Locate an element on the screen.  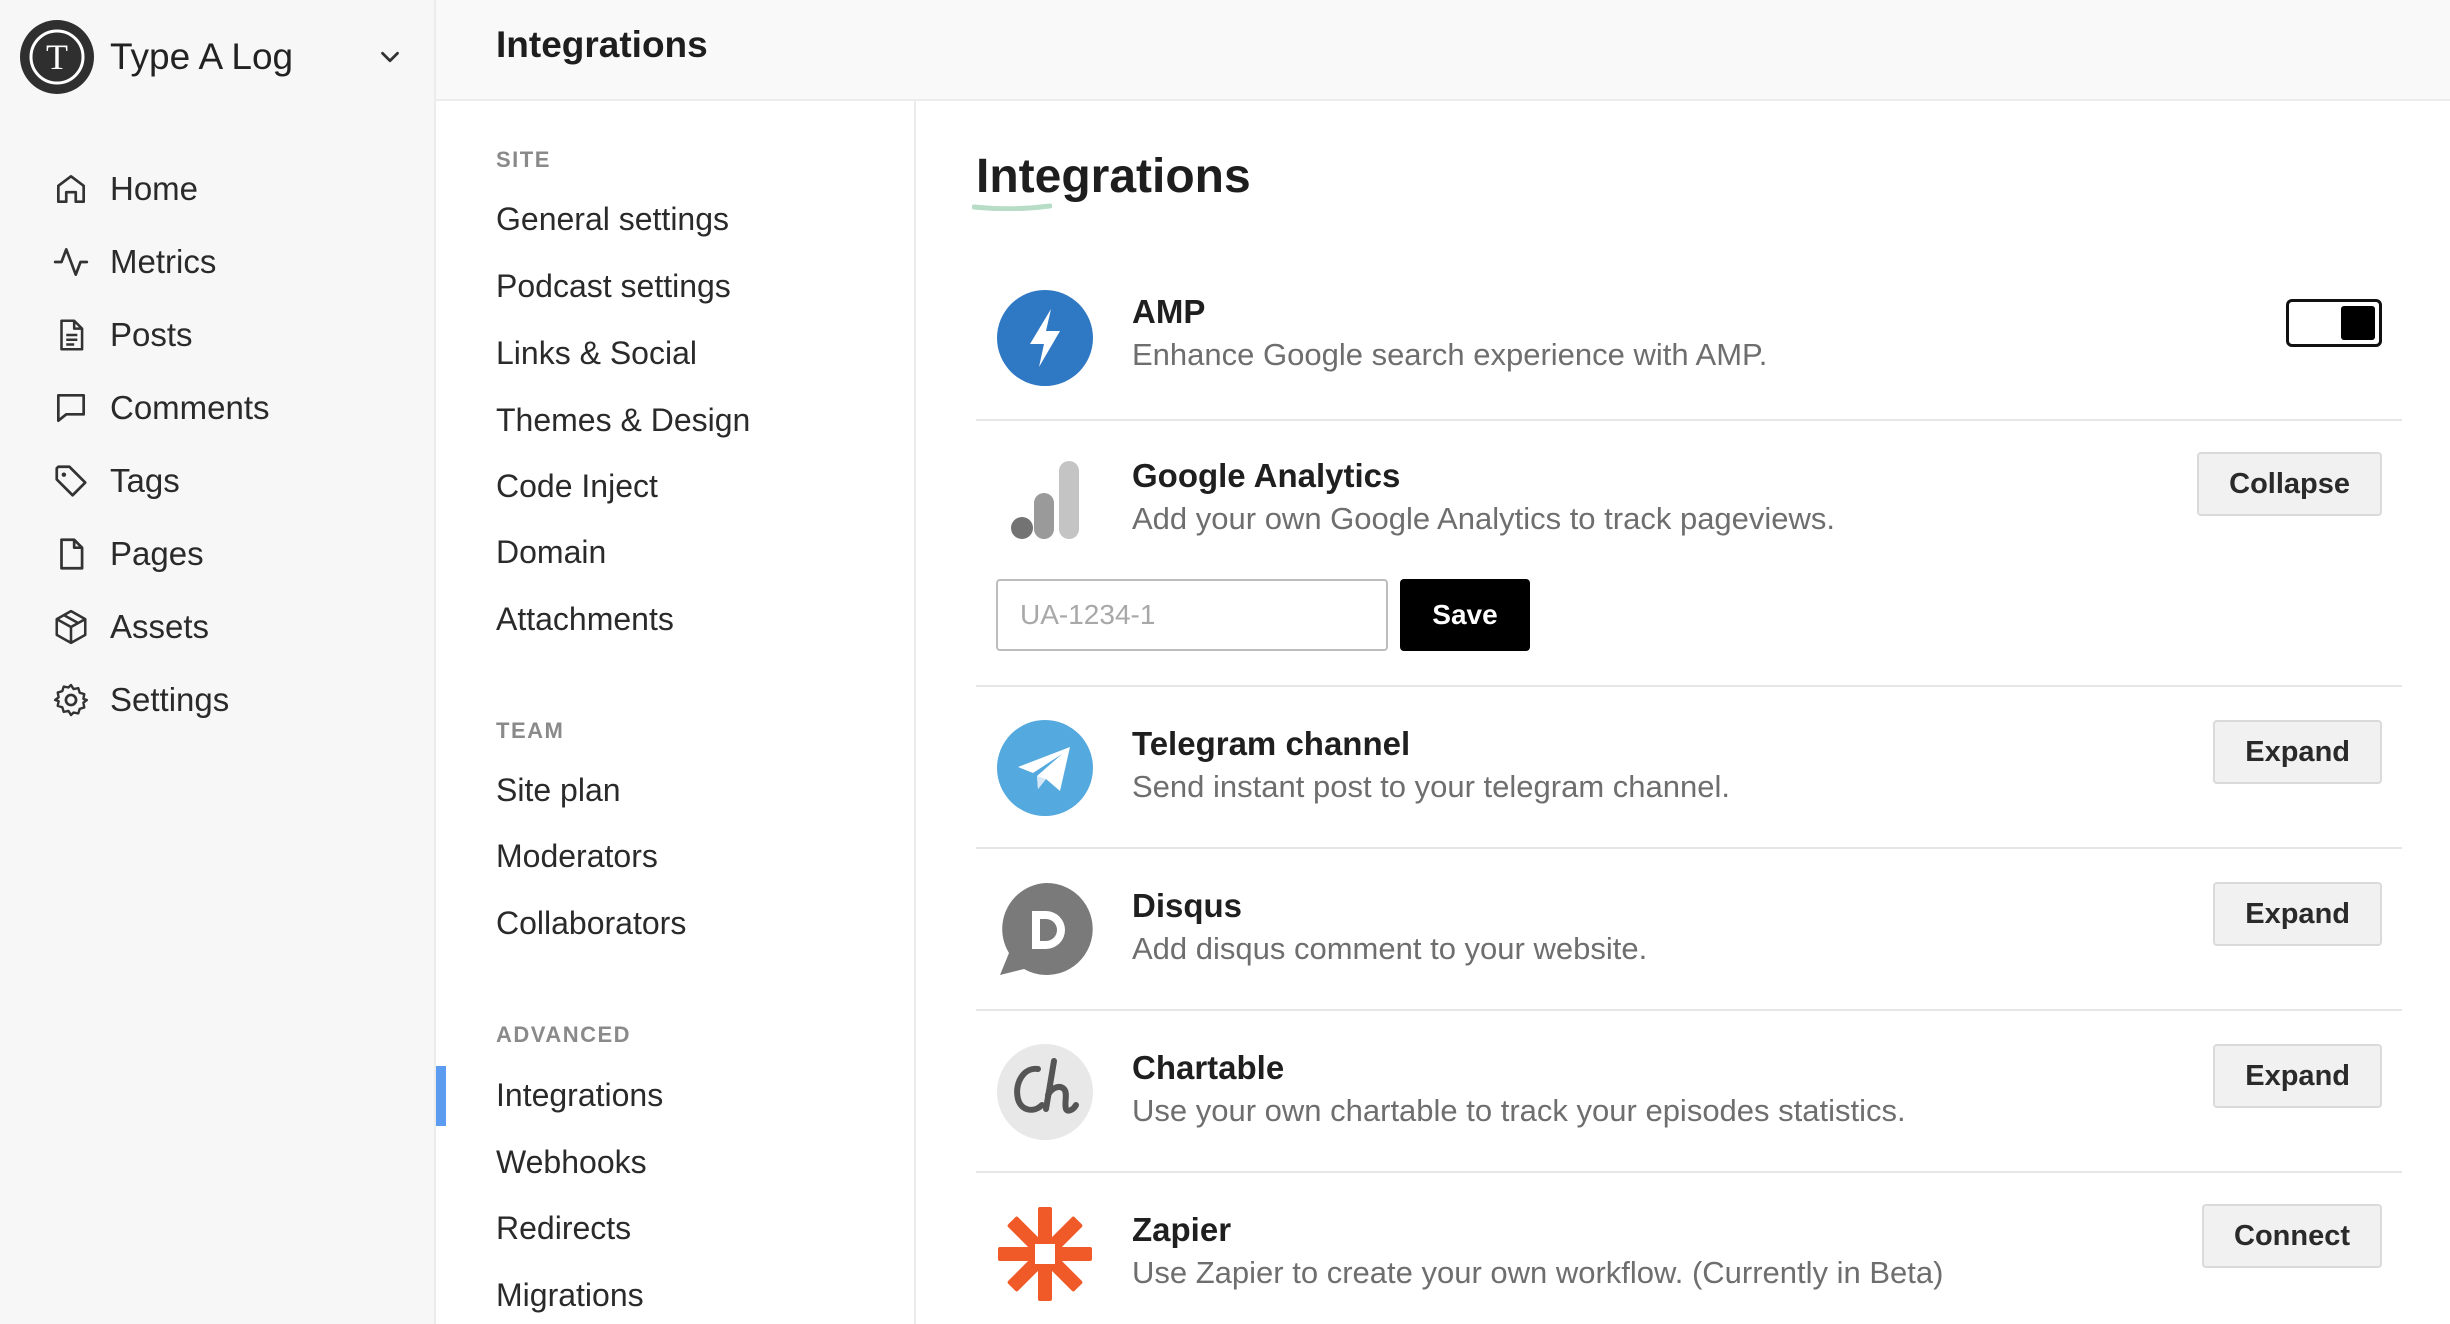
sidebar-item-comments: Comments is located at coordinates (161, 407).